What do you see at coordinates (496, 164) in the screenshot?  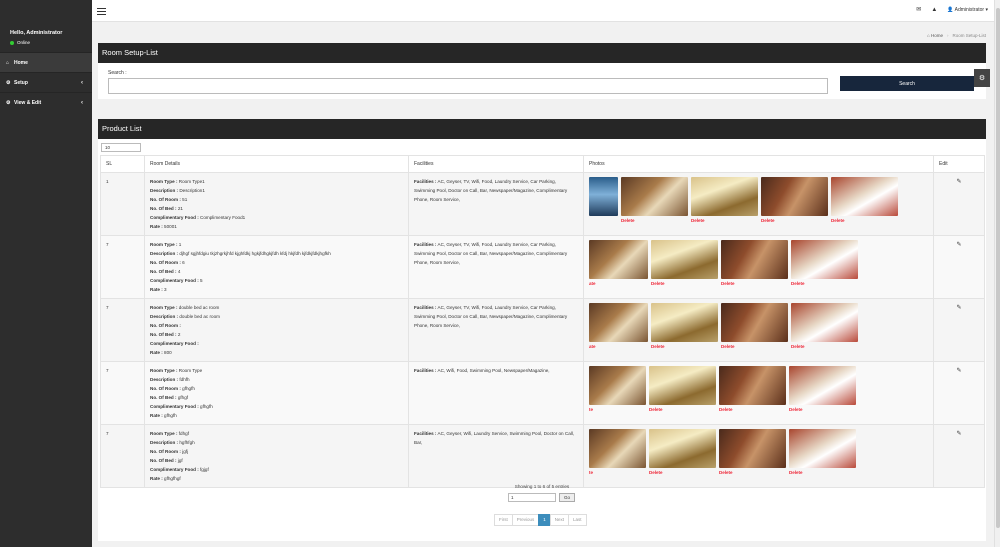 I see `column-header: Facilities` at bounding box center [496, 164].